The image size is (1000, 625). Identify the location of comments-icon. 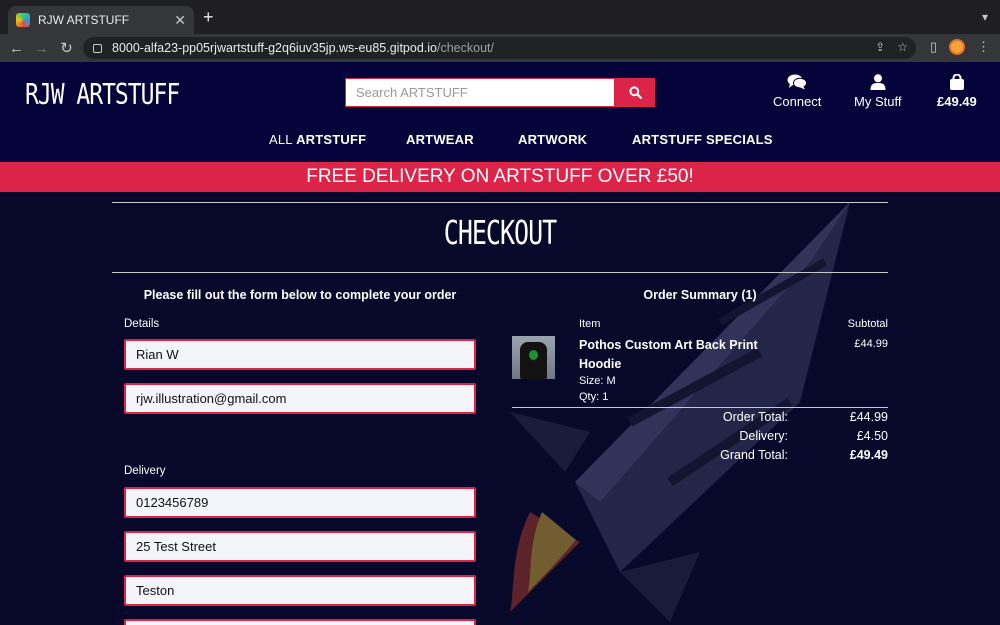
(797, 82).